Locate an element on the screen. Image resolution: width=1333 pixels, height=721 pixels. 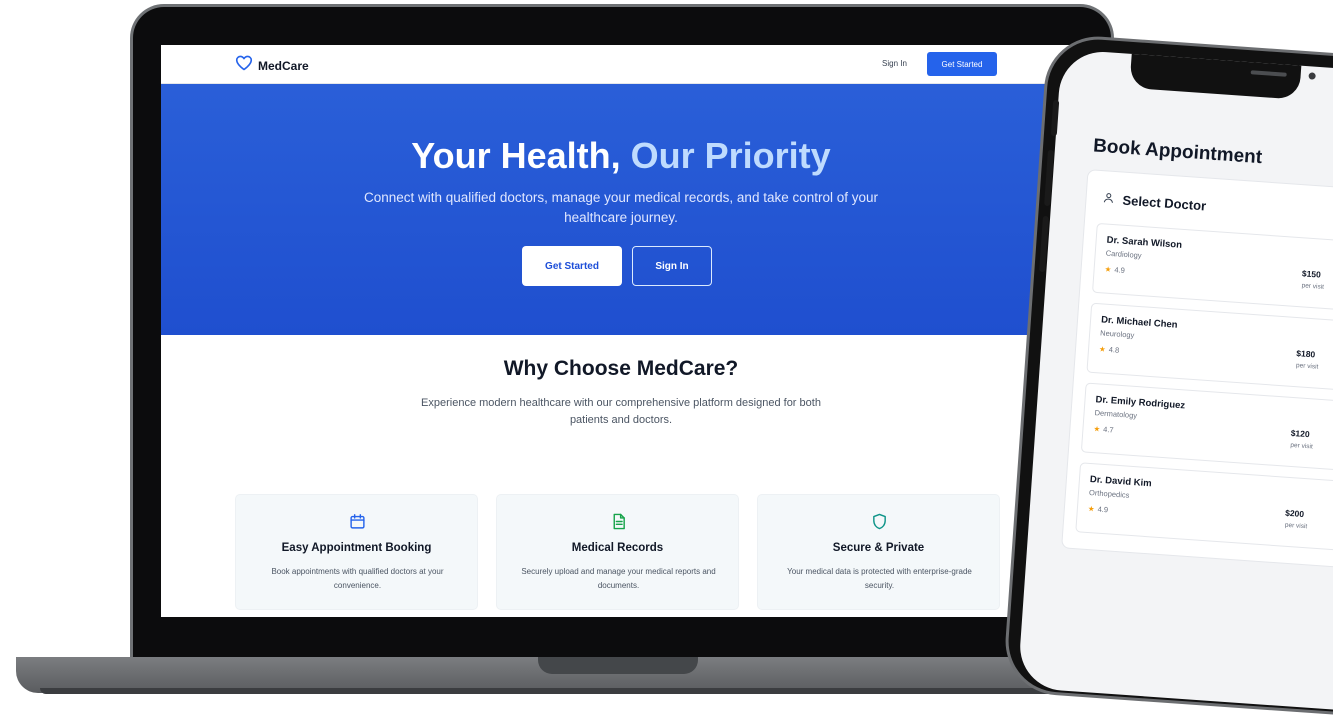
navbar: MedCare Sign In Get Started is located at coordinates (621, 64).